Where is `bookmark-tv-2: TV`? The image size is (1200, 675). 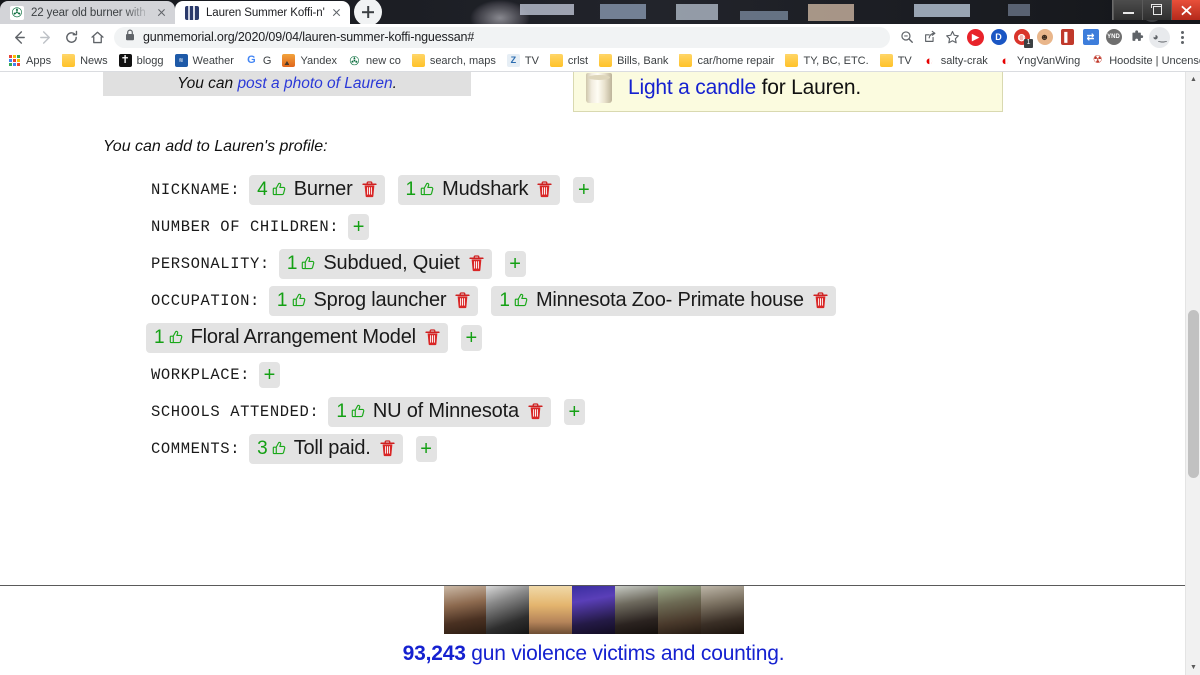 bookmark-tv-2: TV is located at coordinates (895, 60).